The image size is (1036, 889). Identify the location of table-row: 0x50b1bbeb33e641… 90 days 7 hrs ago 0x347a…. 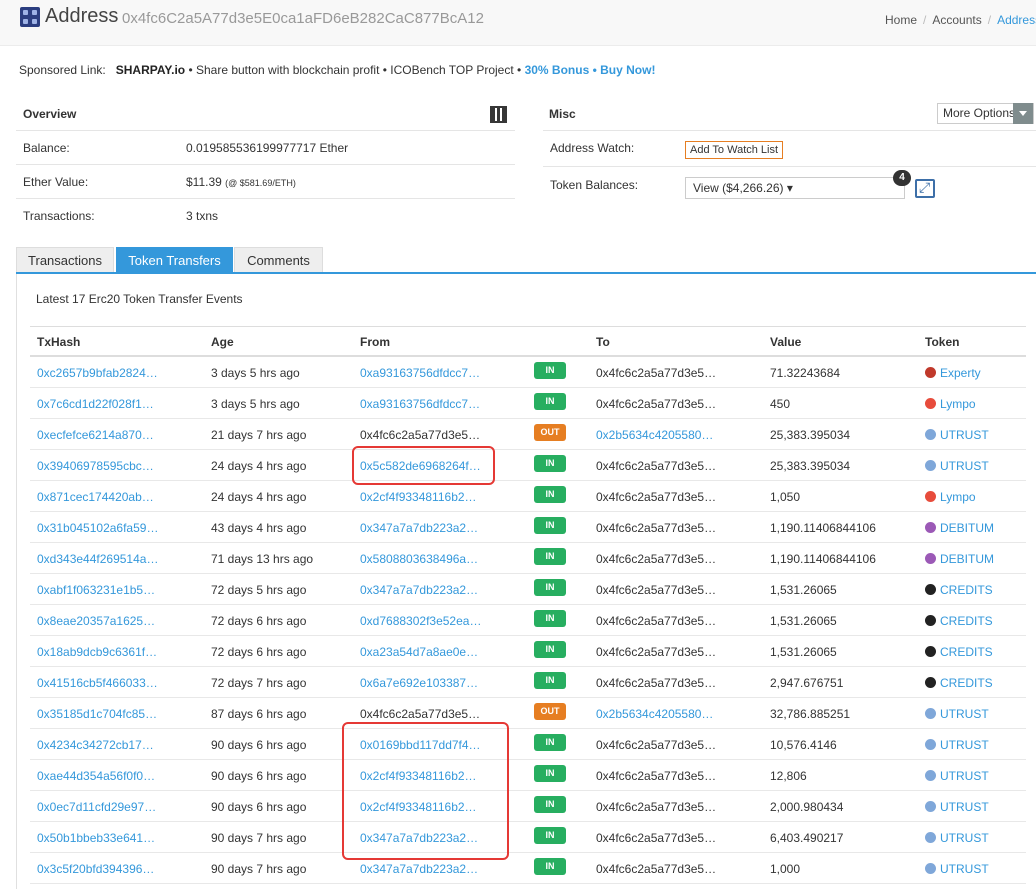
(528, 837).